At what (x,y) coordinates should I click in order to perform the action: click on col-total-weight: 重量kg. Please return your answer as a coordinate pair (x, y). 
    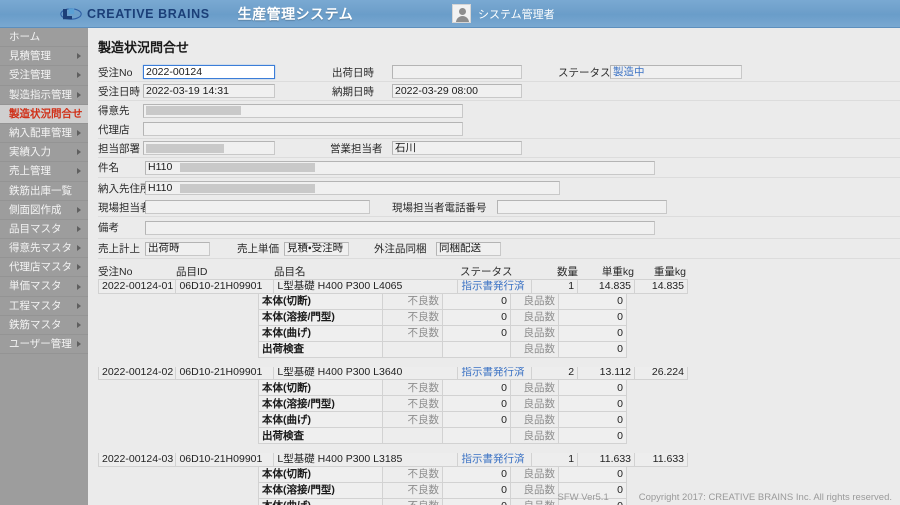
    Looking at the image, I should click on (669, 272).